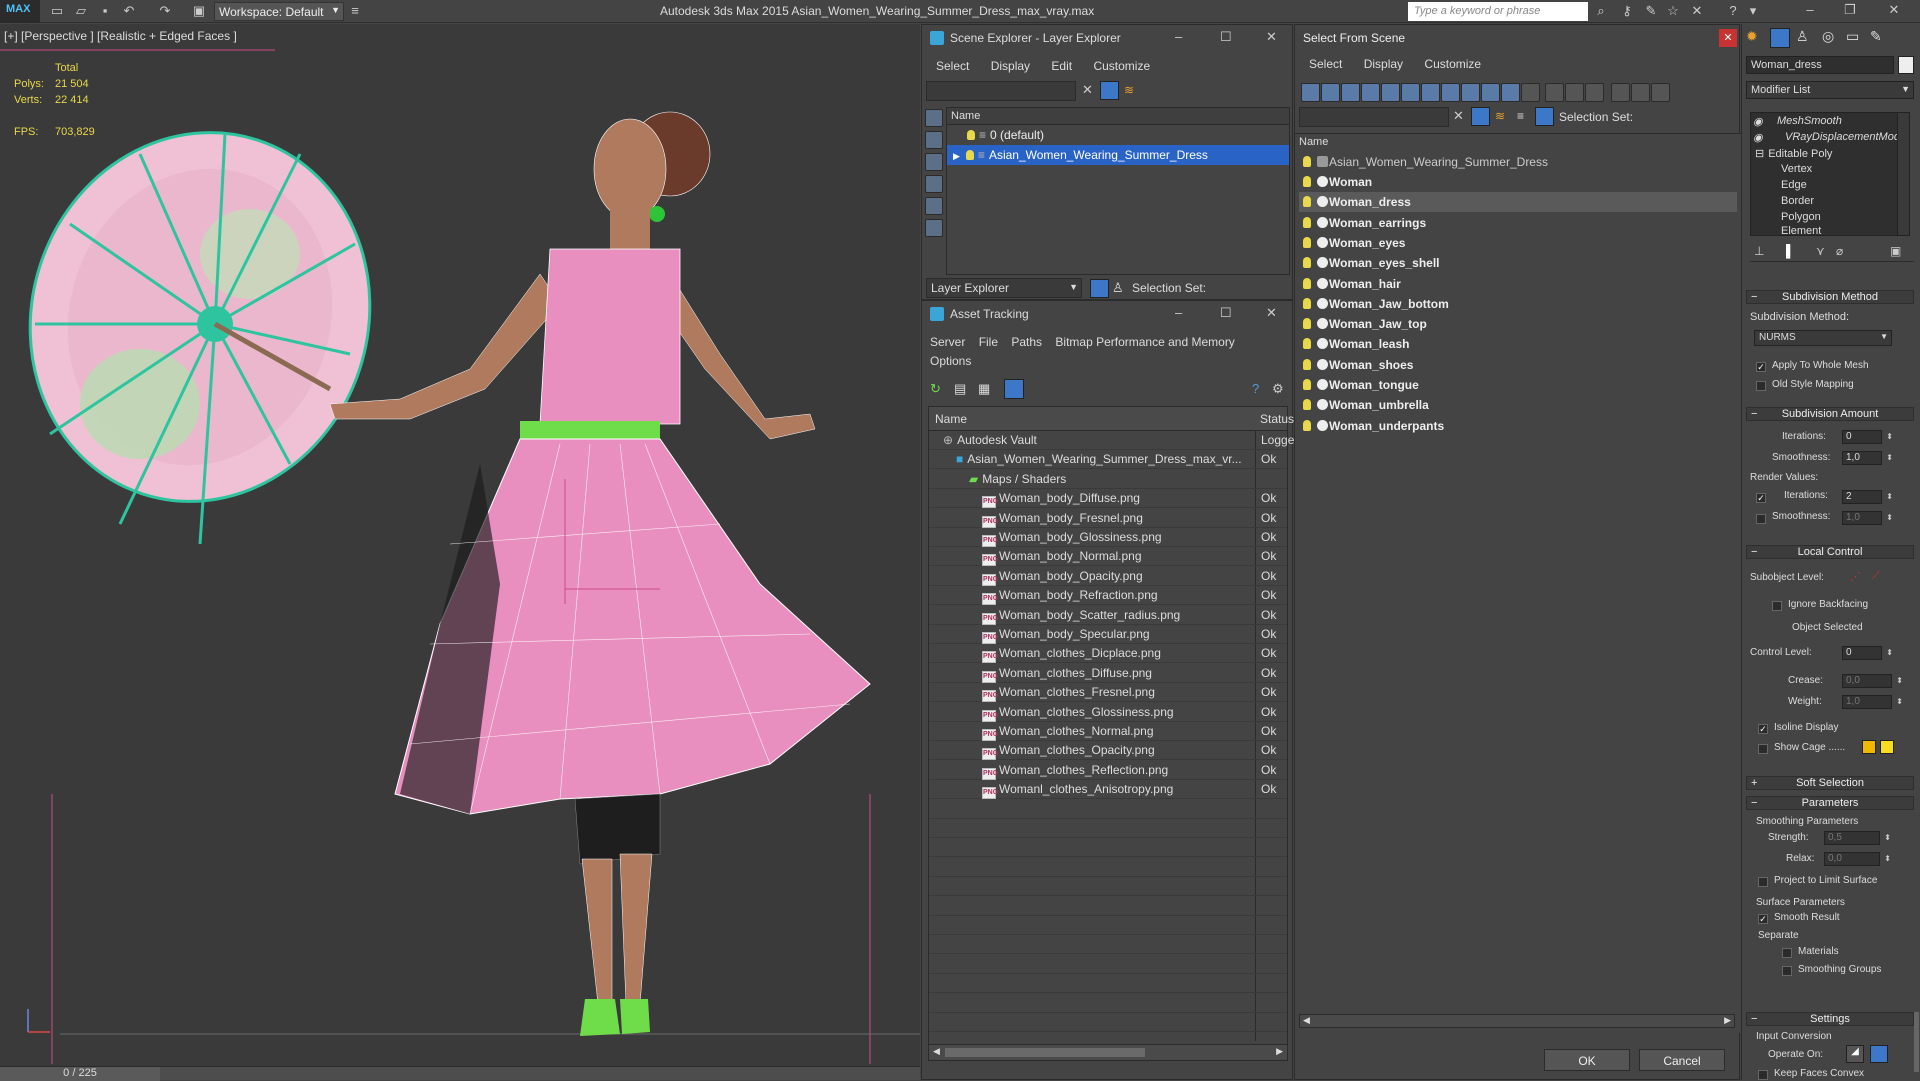 The height and width of the screenshot is (1081, 1920). What do you see at coordinates (1830, 783) in the screenshot?
I see `rollout-soft-selection: + Soft Selection` at bounding box center [1830, 783].